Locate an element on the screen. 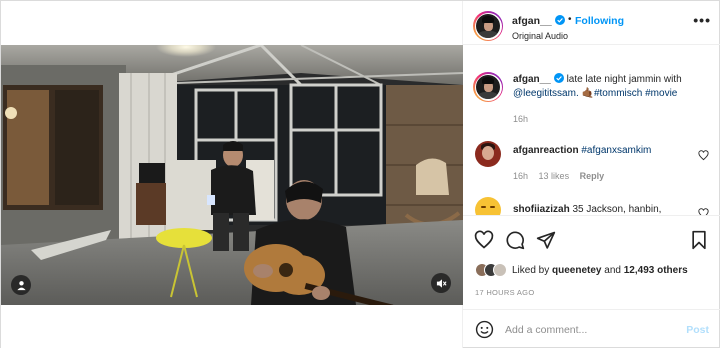 Image resolution: width=720 pixels, height=348 pixels. comment-username: shofiiazizah is located at coordinates (541, 209).